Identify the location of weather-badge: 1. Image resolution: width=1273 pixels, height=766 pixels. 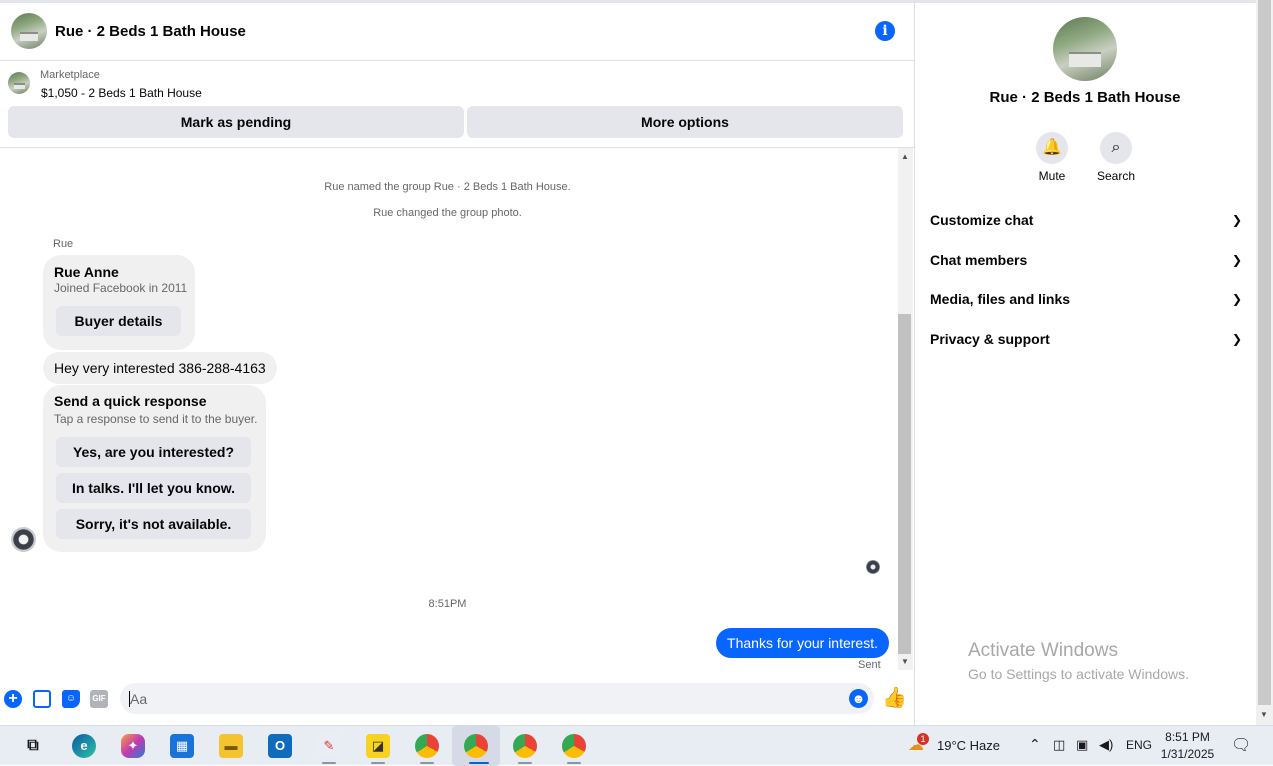
(923, 739).